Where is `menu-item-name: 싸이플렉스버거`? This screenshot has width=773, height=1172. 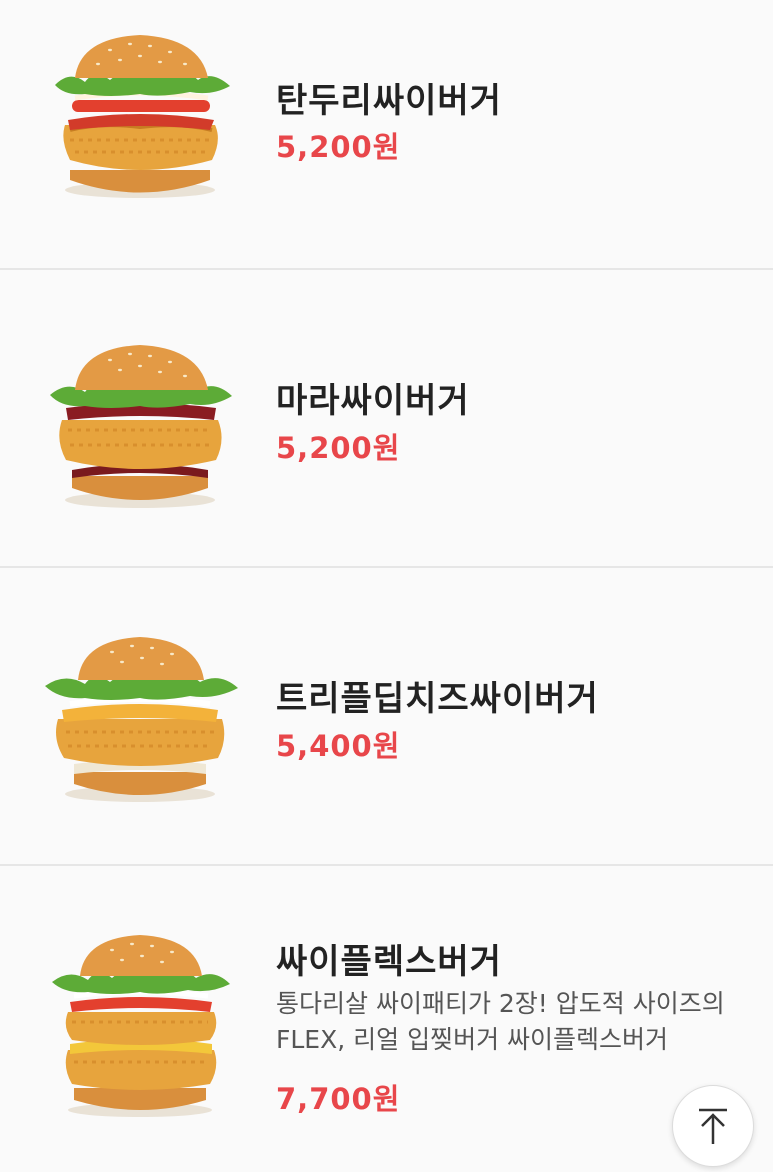
menu-item-name: 싸이플렉스버거 is located at coordinates (389, 962).